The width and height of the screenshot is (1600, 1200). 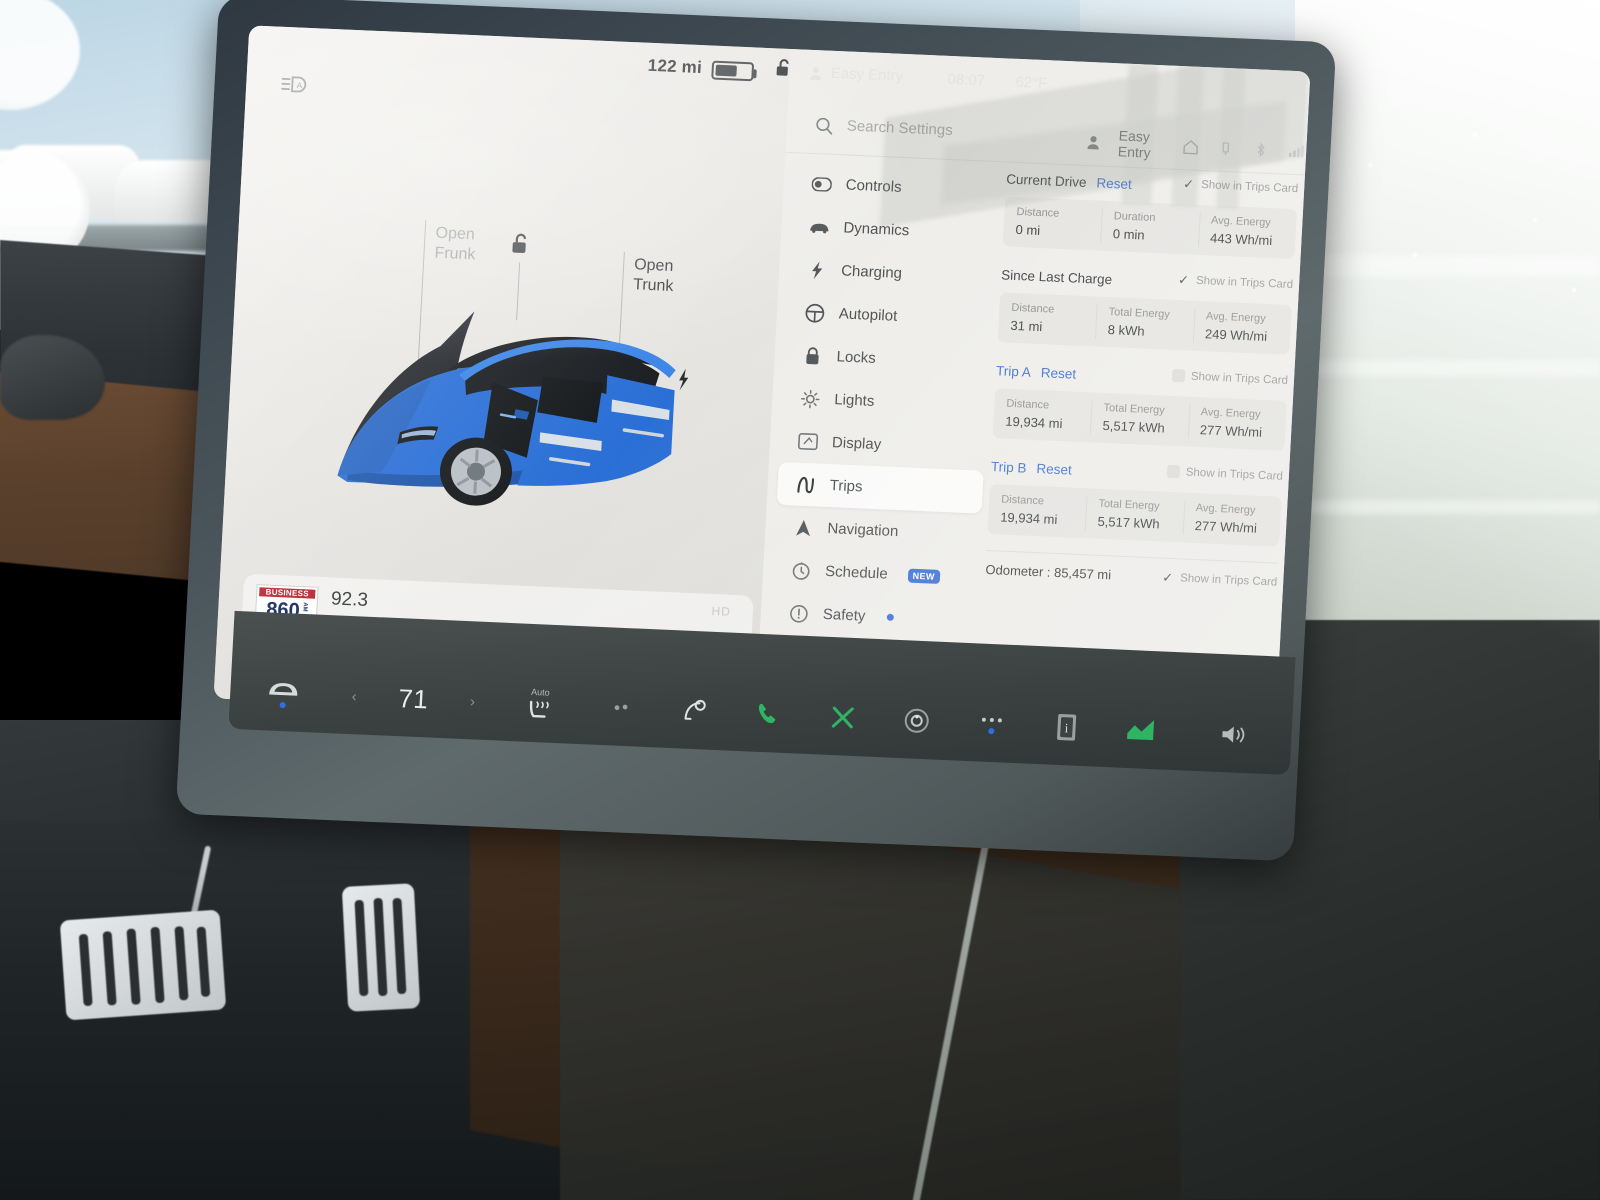 What do you see at coordinates (519, 412) in the screenshot?
I see `vehicle-illustration` at bounding box center [519, 412].